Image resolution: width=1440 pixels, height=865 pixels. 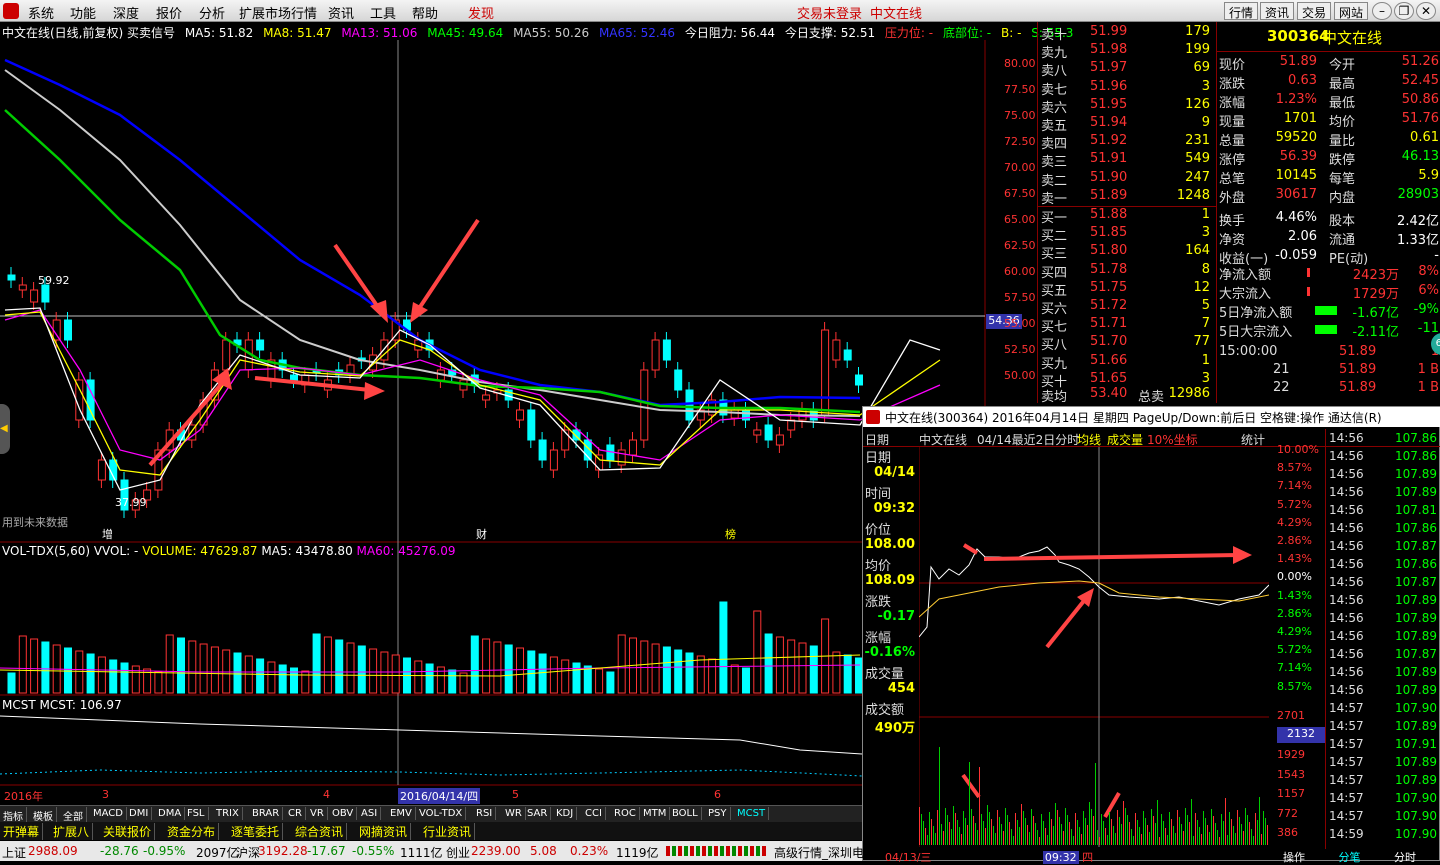 I want to click on function-tab: 开弹幕, so click(x=22, y=831).